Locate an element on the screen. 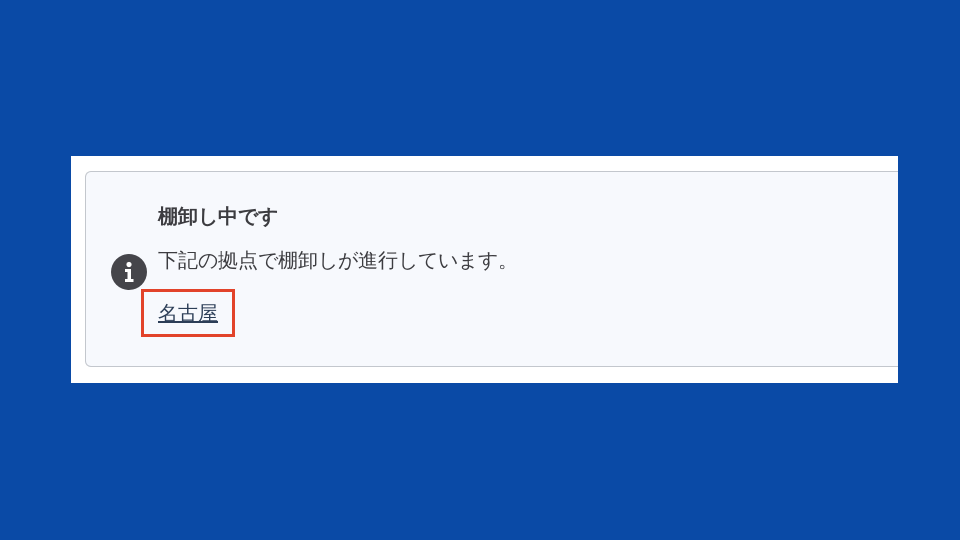 The height and width of the screenshot is (540, 960). alert-title: 棚卸し中です is located at coordinates (218, 216).